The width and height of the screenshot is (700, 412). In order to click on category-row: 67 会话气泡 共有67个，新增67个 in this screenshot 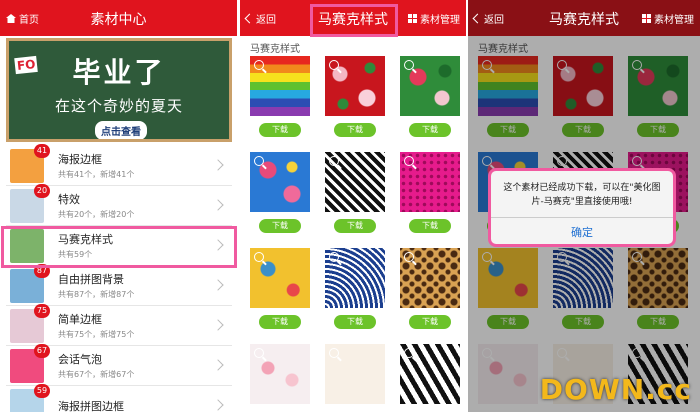, I will do `click(119, 364)`.